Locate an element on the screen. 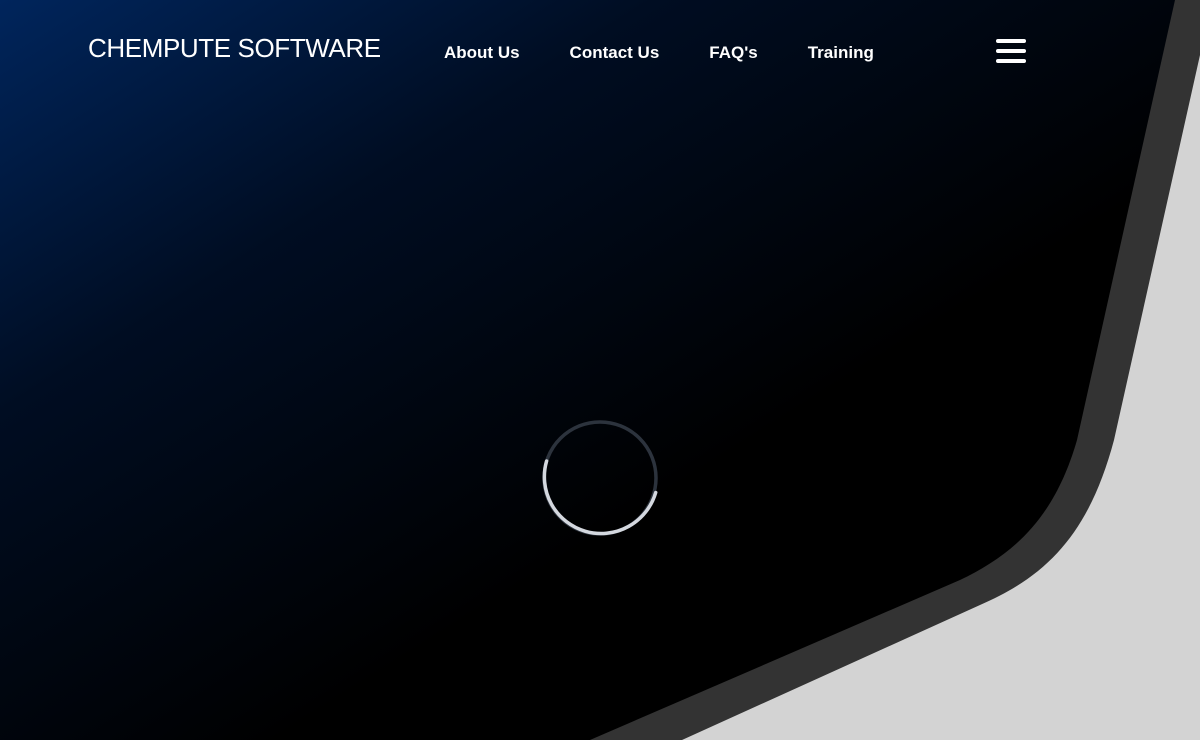 Image resolution: width=1200 pixels, height=740 pixels. nav-contact-us: Contact Us is located at coordinates (615, 53).